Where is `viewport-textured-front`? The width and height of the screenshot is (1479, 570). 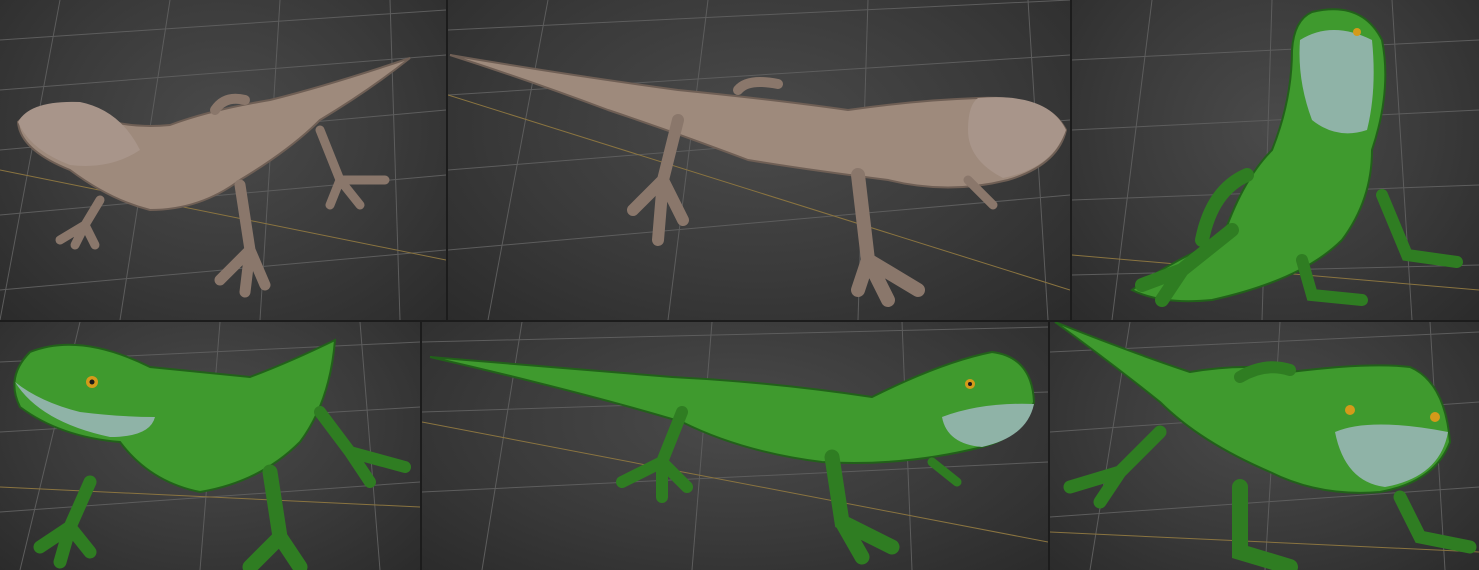
viewport-textured-front is located at coordinates (1264, 446).